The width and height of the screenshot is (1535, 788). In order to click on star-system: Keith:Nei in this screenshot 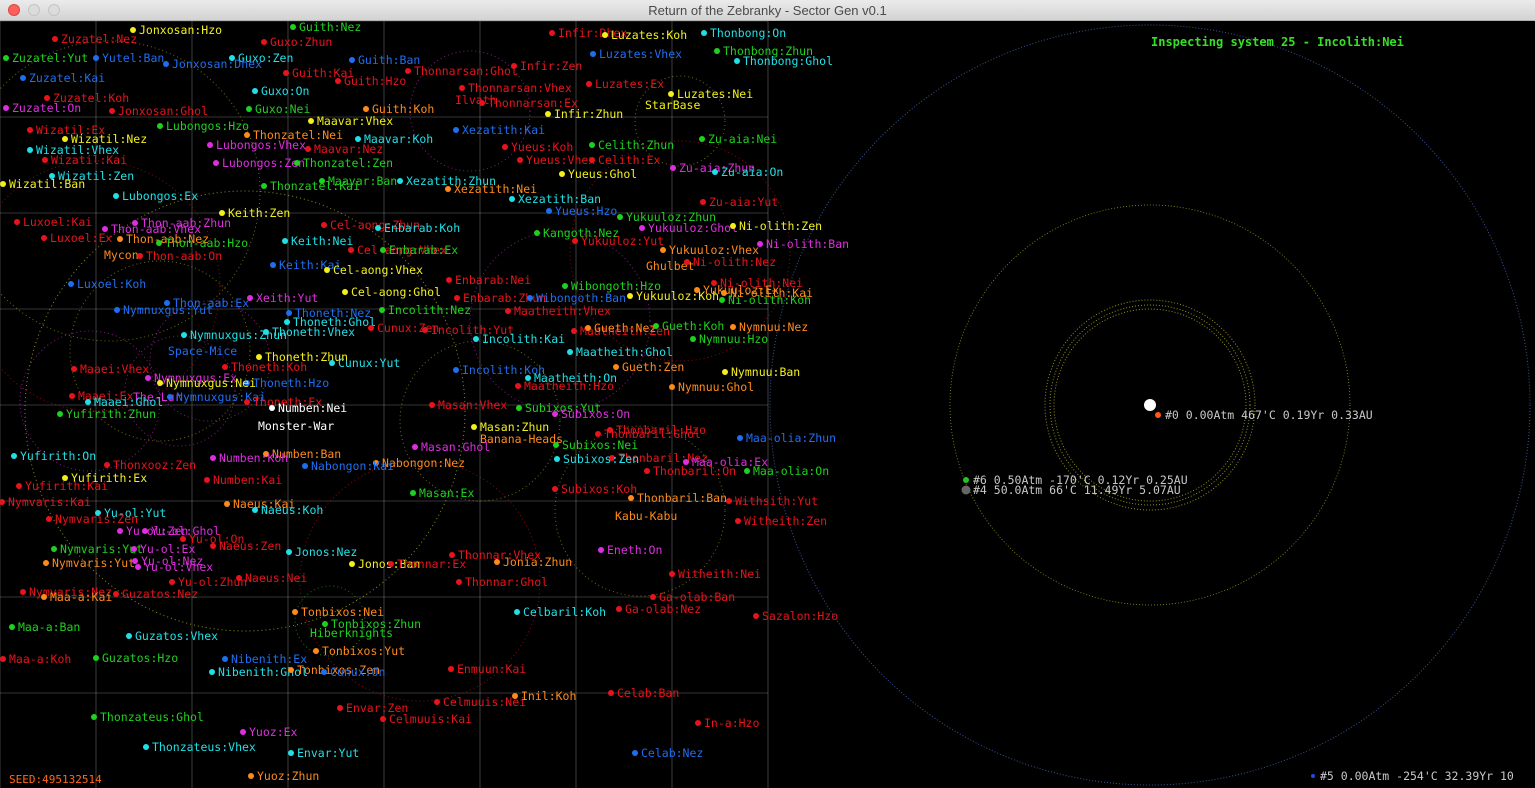, I will do `click(317, 241)`.